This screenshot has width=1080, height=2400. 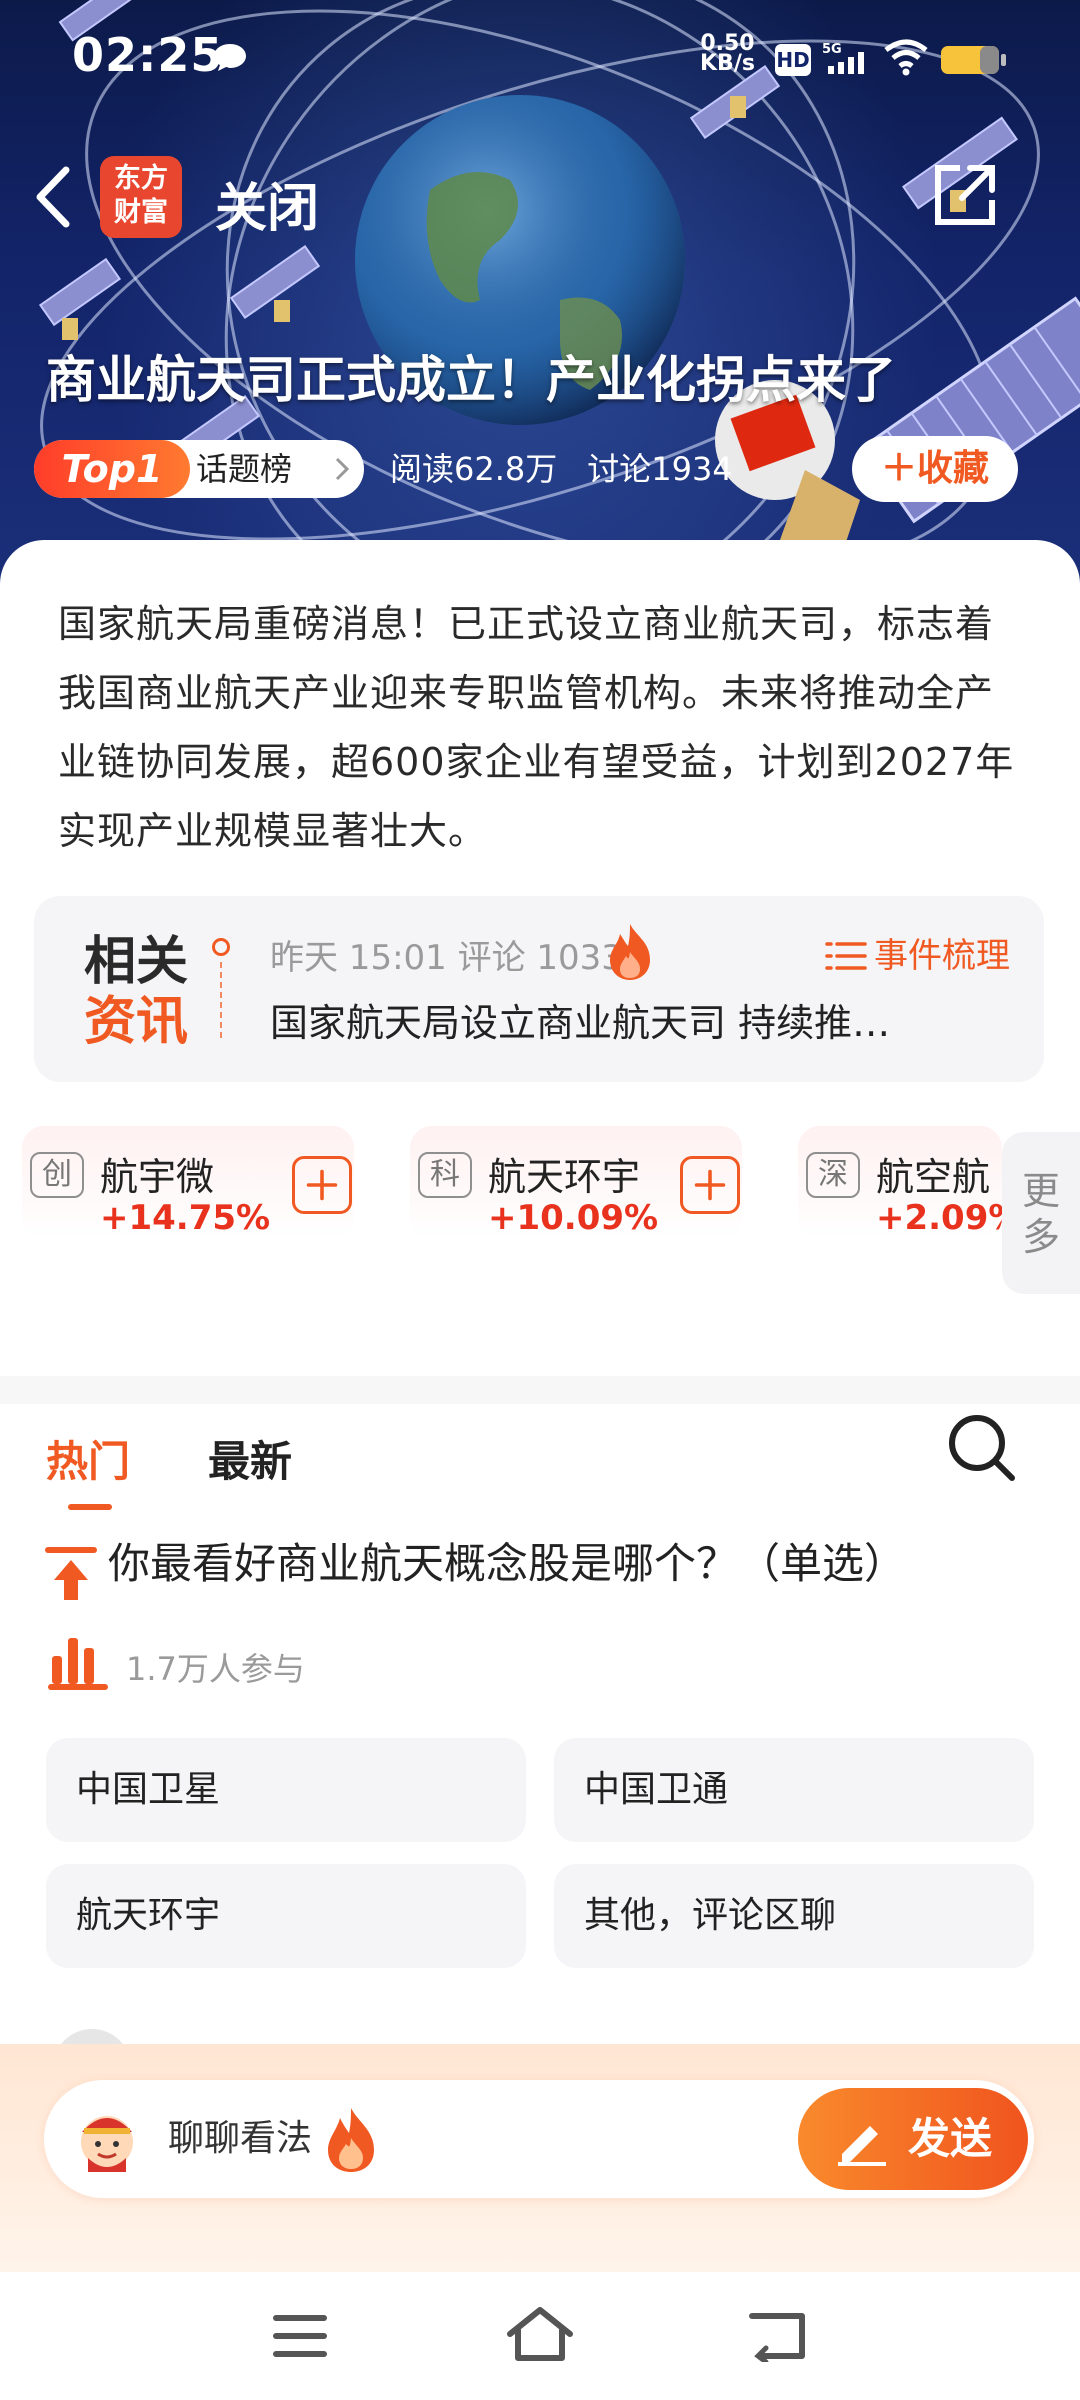 I want to click on timeline-dot, so click(x=221, y=947).